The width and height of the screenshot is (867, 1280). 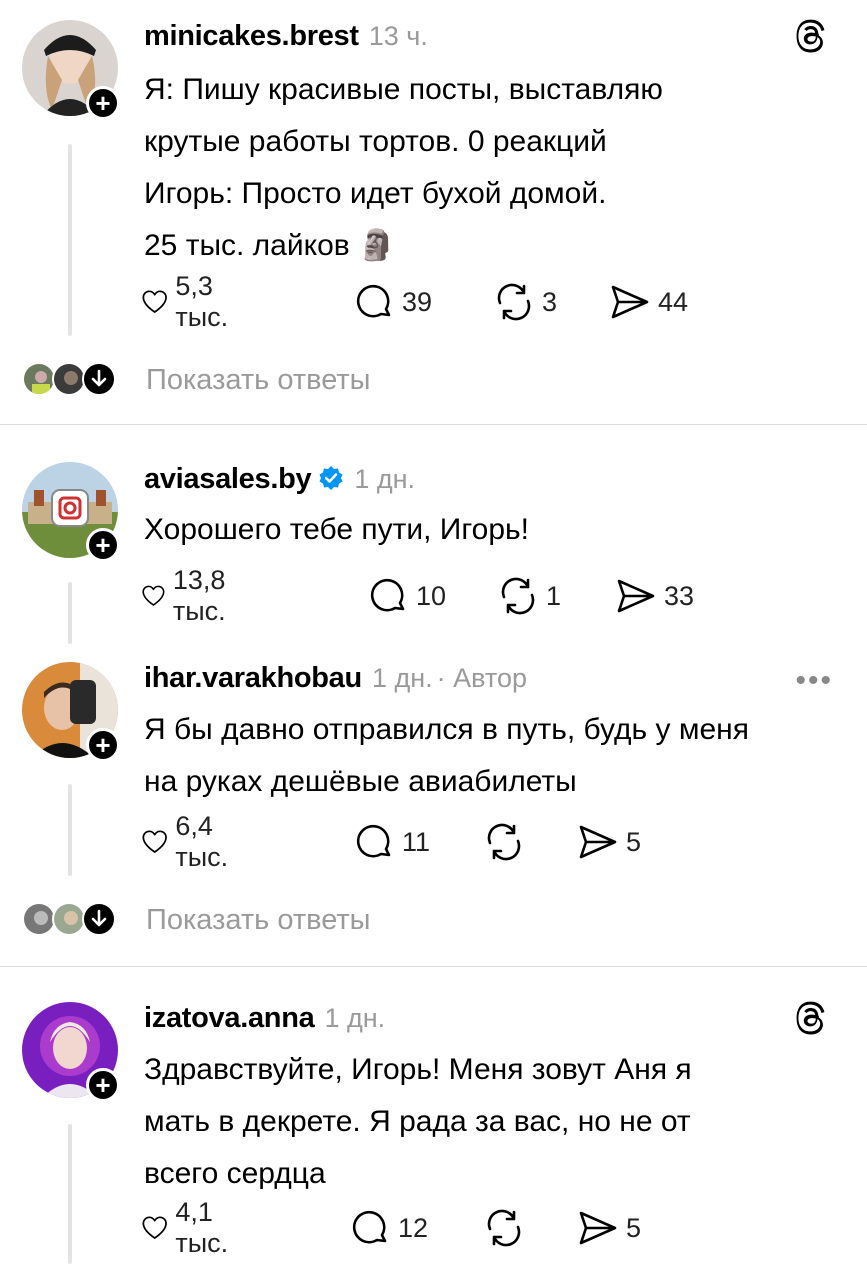 I want to click on like-count: 13,8 тыс., so click(x=199, y=595).